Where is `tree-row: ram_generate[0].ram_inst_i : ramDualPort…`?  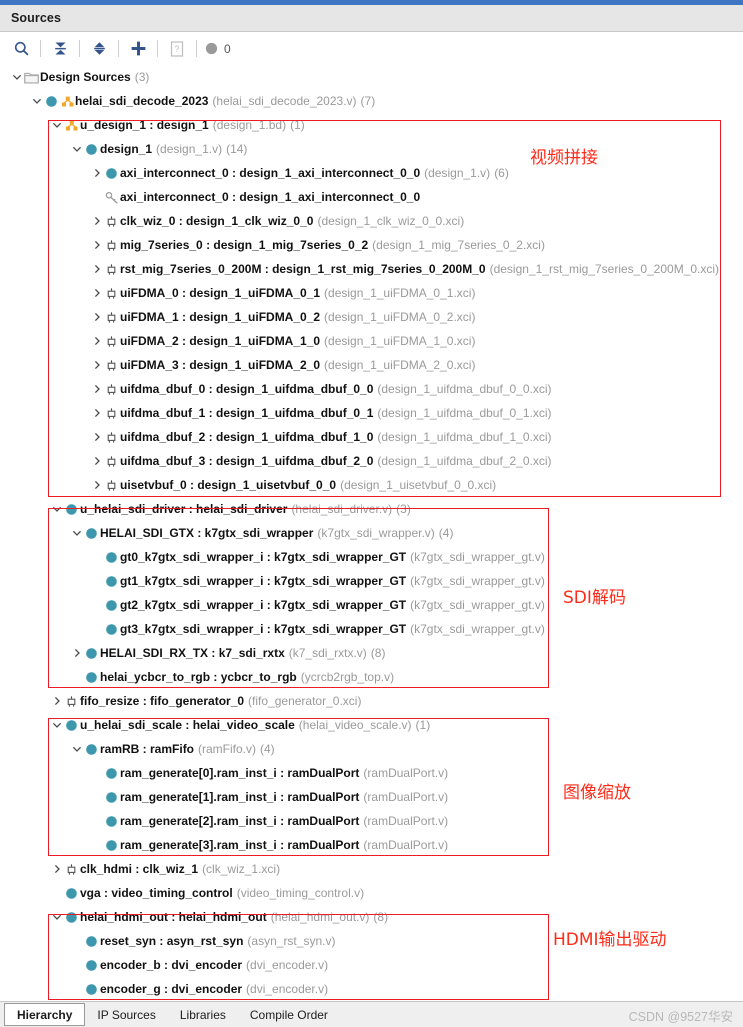
tree-row: ram_generate[0].ram_inst_i : ramDualPort… is located at coordinates (371, 773).